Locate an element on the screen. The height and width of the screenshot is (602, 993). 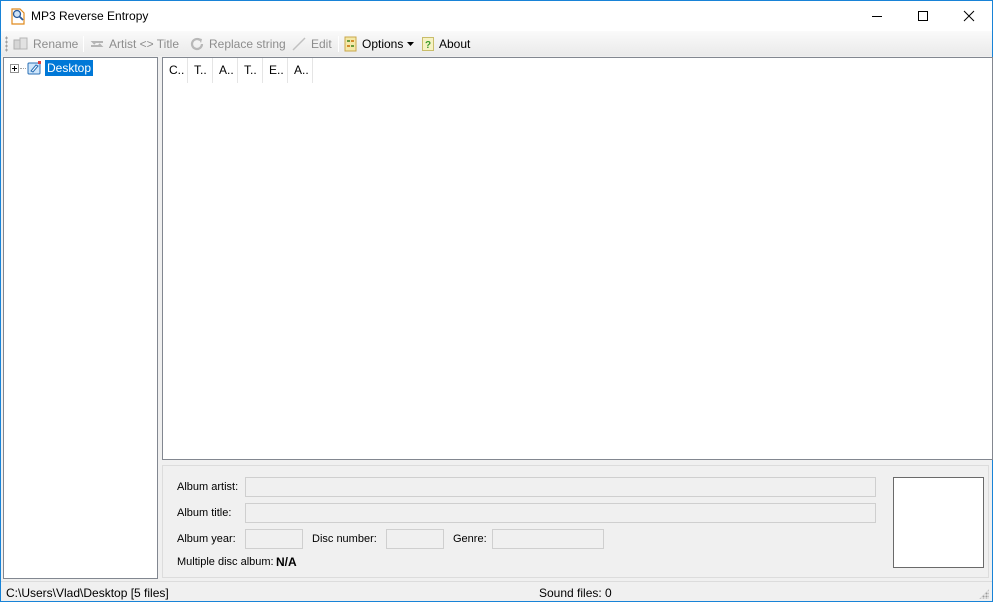
column-header: E.. is located at coordinates (275, 70).